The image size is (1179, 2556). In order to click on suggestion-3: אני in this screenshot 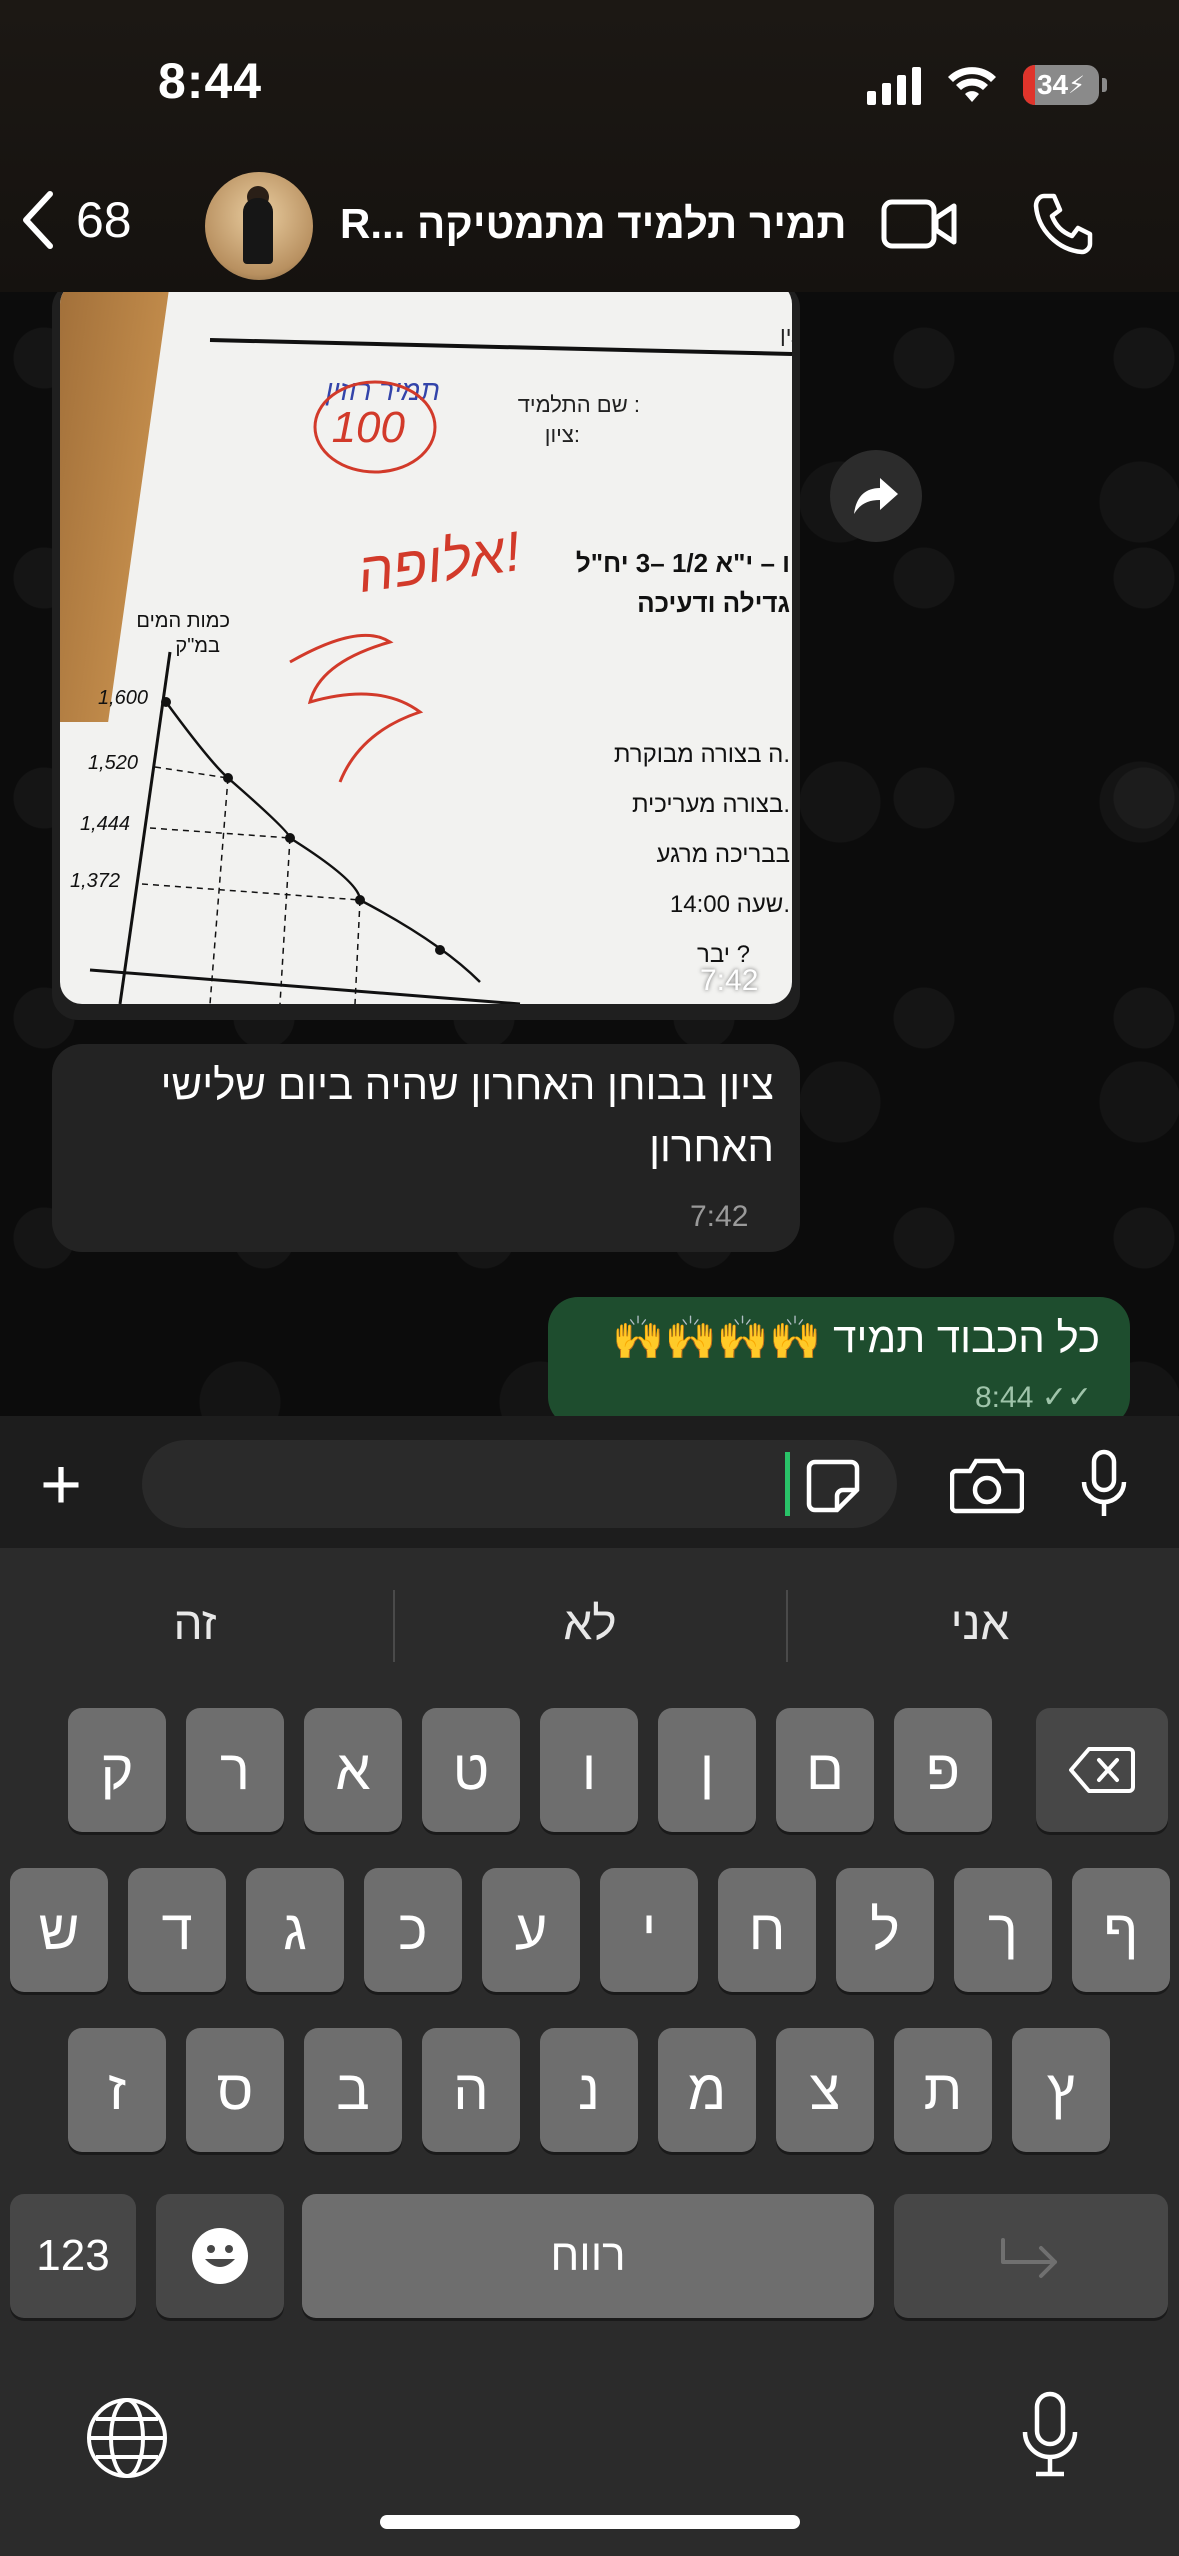, I will do `click(980, 1623)`.